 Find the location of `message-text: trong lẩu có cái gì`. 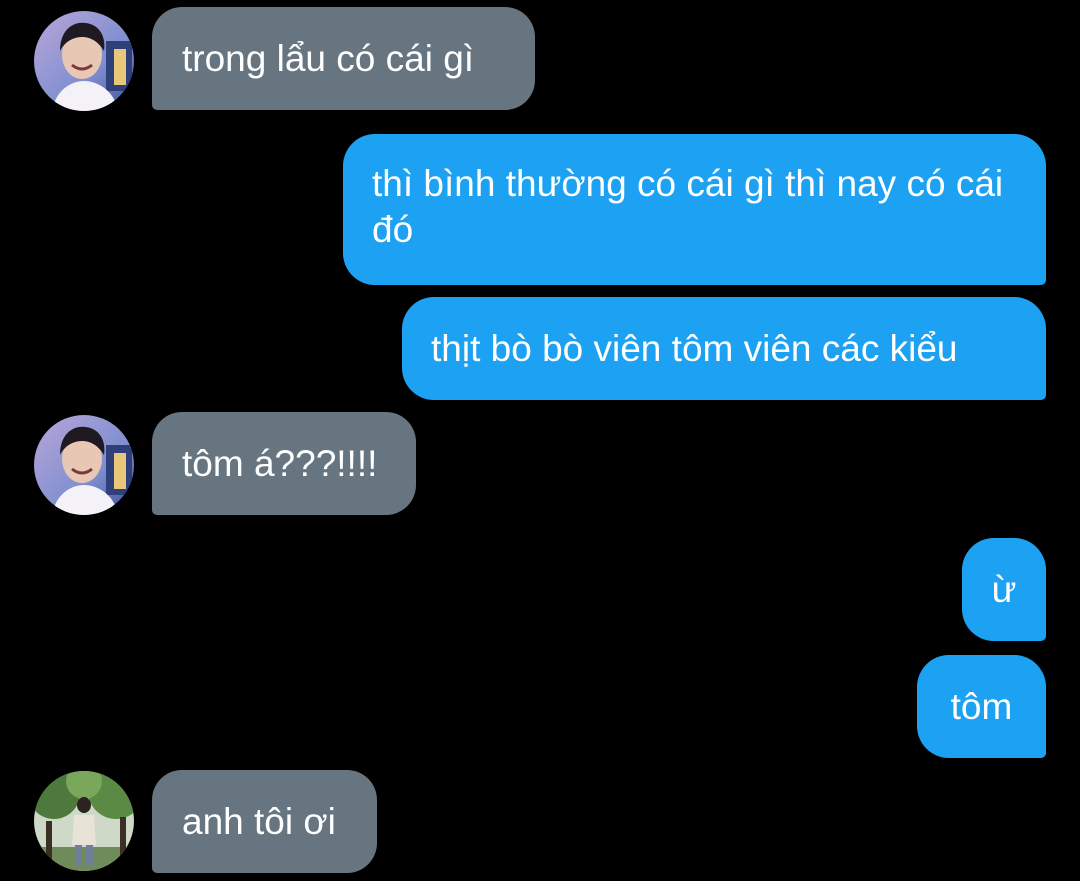

message-text: trong lẩu có cái gì is located at coordinates (328, 58).